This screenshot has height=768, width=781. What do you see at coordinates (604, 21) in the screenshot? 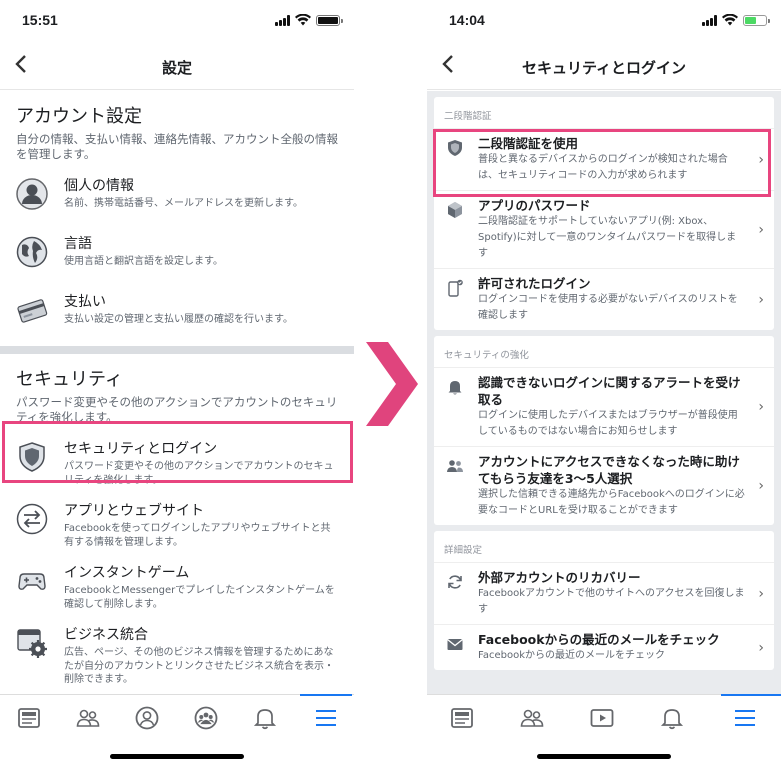
I see `status-bar: 14:04` at bounding box center [604, 21].